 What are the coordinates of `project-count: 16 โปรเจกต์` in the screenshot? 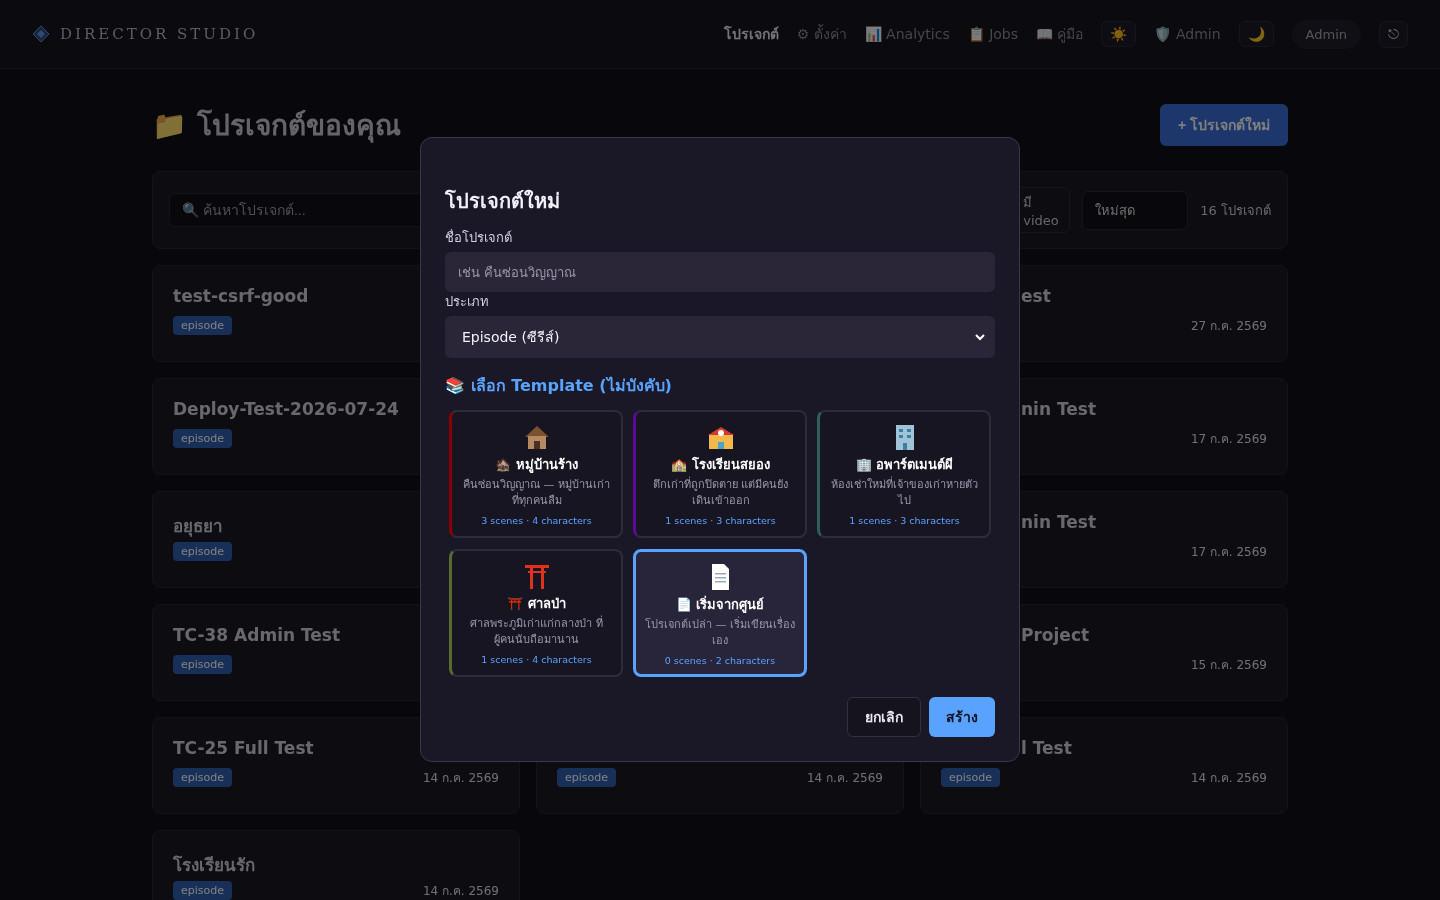 It's located at (1235, 210).